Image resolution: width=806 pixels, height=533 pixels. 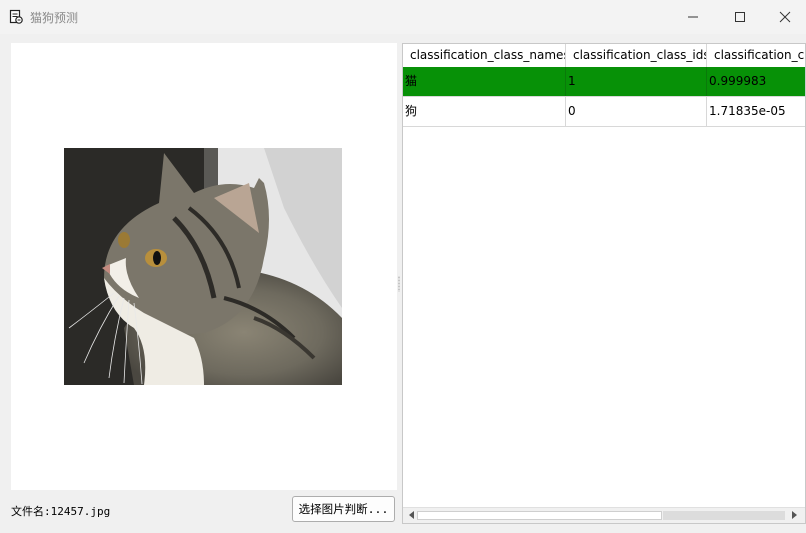 I want to click on scrollbar-thumb, so click(x=539, y=515).